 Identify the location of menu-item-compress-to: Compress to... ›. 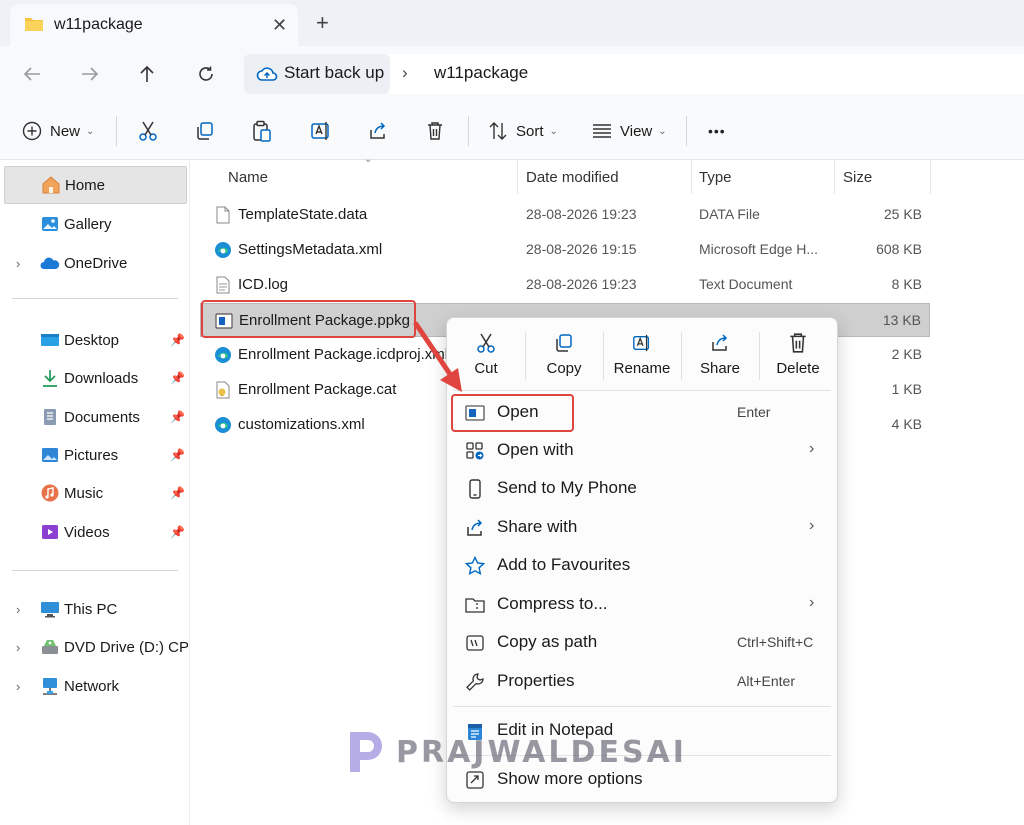
(642, 605).